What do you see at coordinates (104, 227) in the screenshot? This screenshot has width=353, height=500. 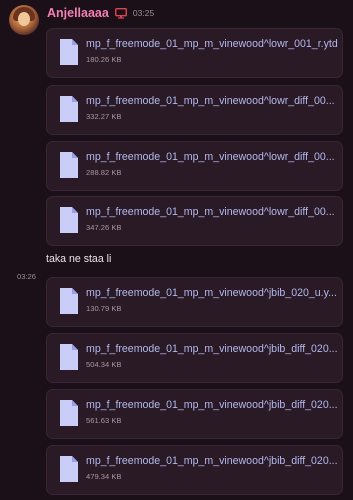 I see `file-size: 347.26 KB` at bounding box center [104, 227].